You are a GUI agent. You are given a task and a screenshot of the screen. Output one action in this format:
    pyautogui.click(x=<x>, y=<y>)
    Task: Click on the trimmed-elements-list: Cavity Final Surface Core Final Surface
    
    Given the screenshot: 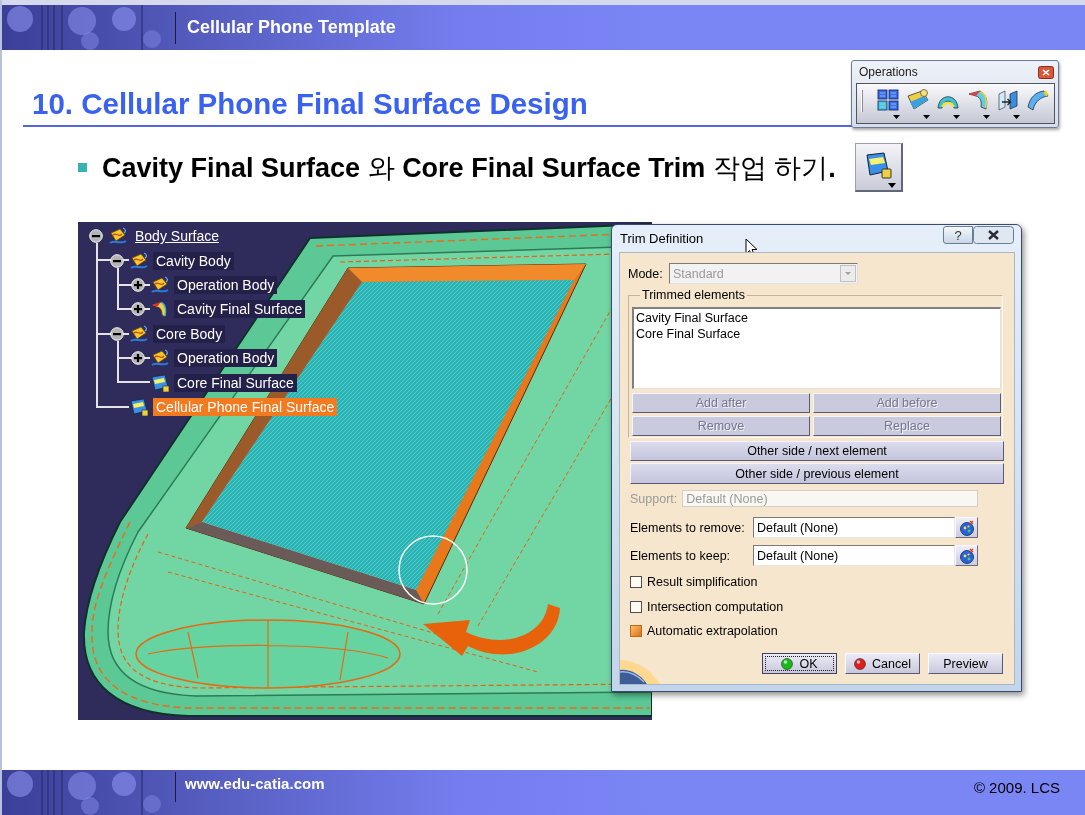 What is the action you would take?
    pyautogui.click(x=816, y=348)
    